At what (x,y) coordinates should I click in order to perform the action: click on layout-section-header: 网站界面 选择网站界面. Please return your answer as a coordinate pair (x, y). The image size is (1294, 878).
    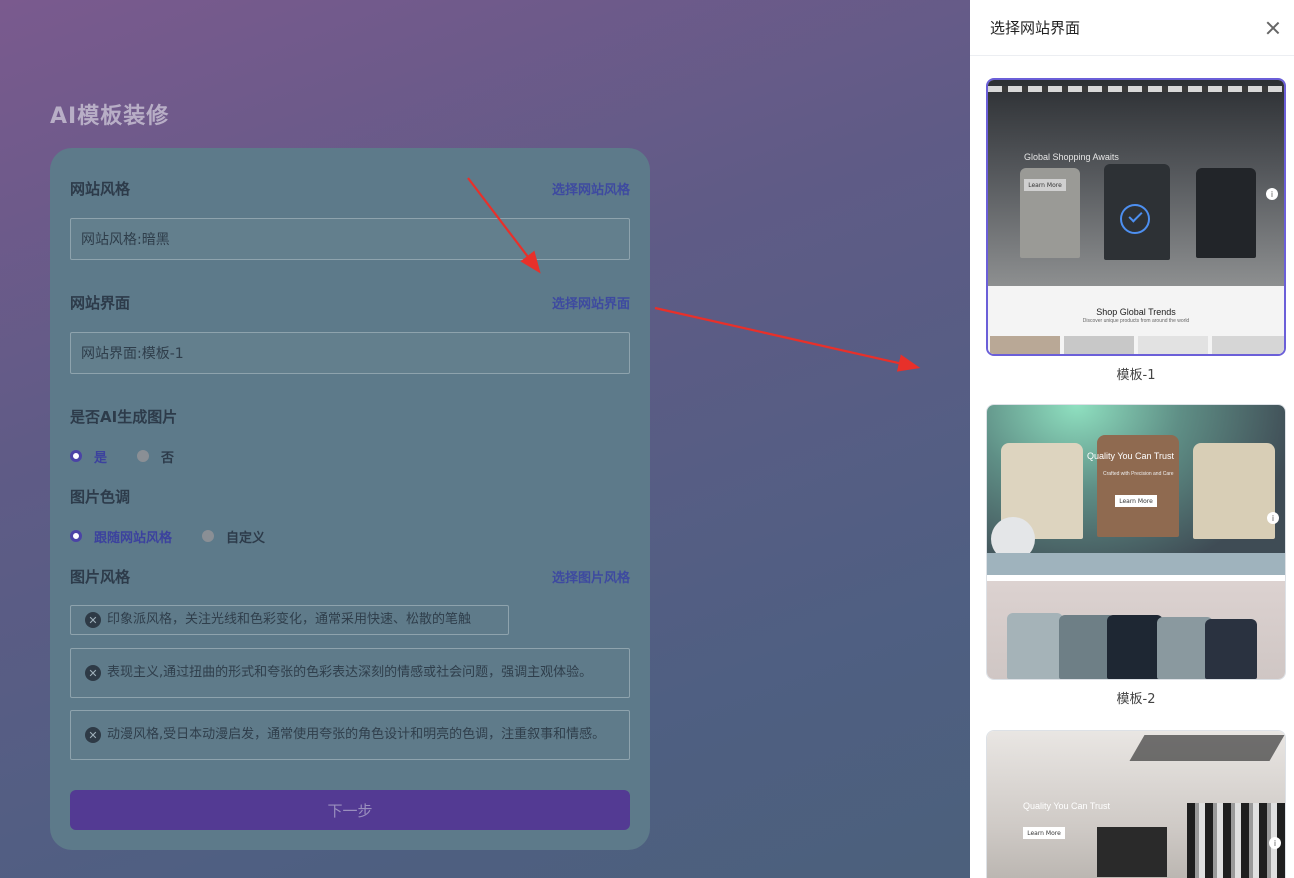
    Looking at the image, I should click on (350, 302).